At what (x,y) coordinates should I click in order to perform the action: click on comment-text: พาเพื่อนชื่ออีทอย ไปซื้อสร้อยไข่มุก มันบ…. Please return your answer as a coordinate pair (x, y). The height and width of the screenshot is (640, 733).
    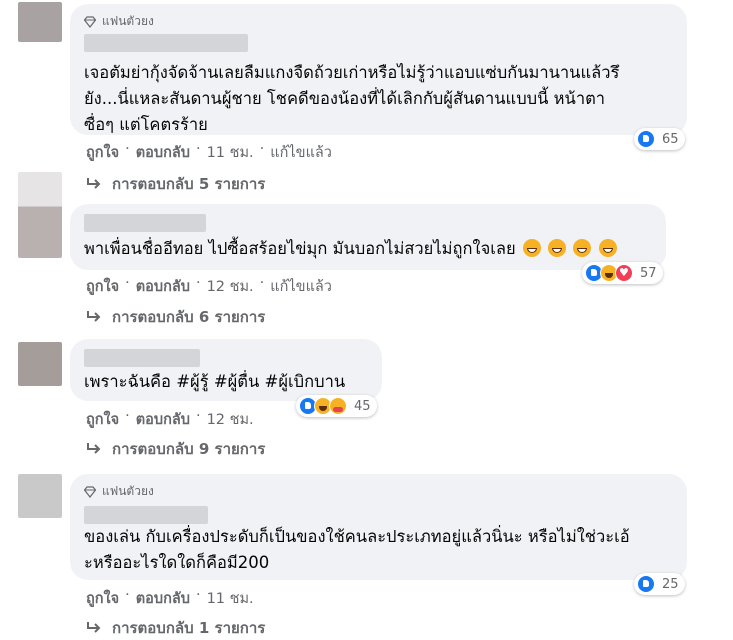
    Looking at the image, I should click on (350, 249).